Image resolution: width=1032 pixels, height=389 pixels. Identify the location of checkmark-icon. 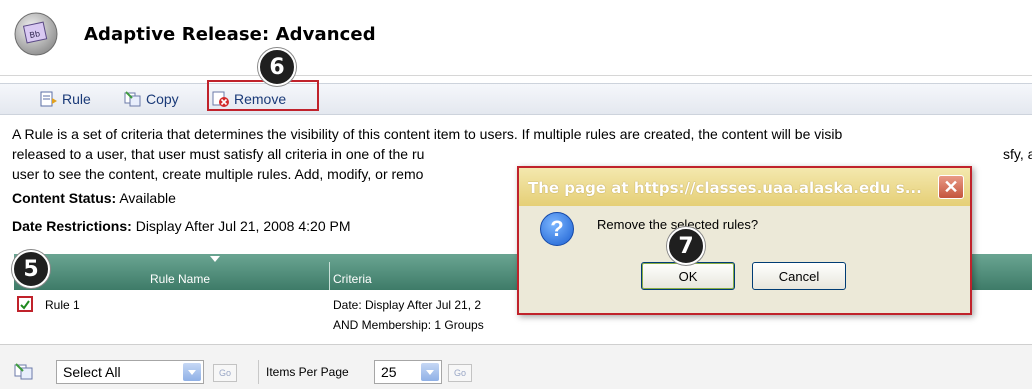
(25, 305).